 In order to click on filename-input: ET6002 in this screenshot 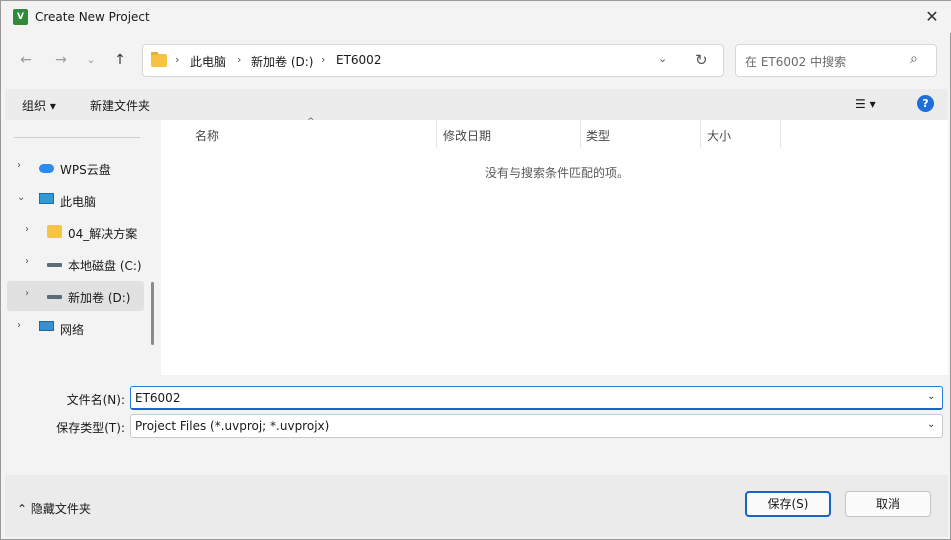, I will do `click(157, 398)`.